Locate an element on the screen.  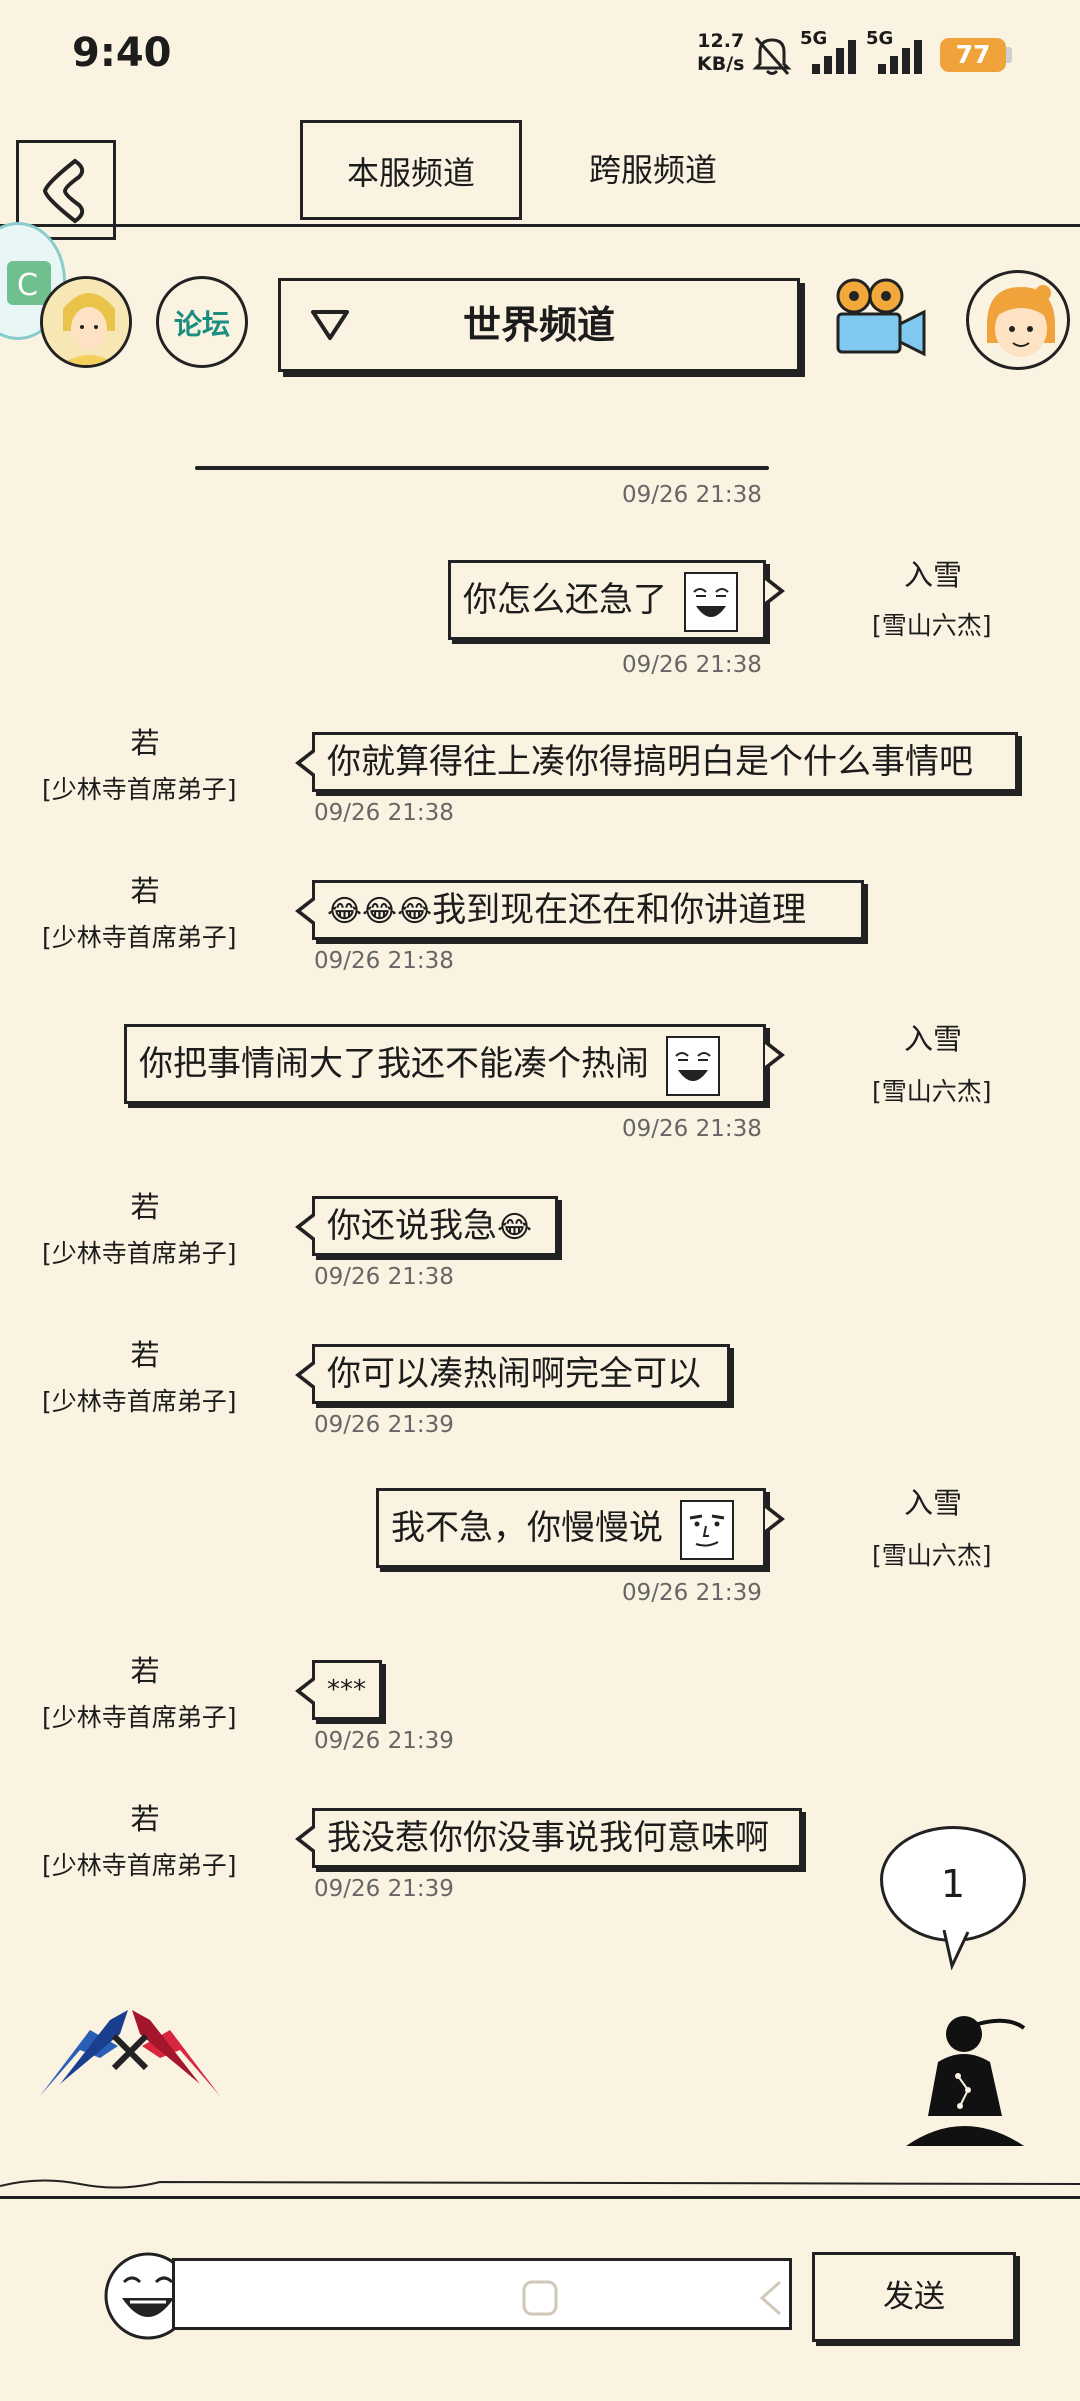
ink-wave-decoration is located at coordinates (540, 2184).